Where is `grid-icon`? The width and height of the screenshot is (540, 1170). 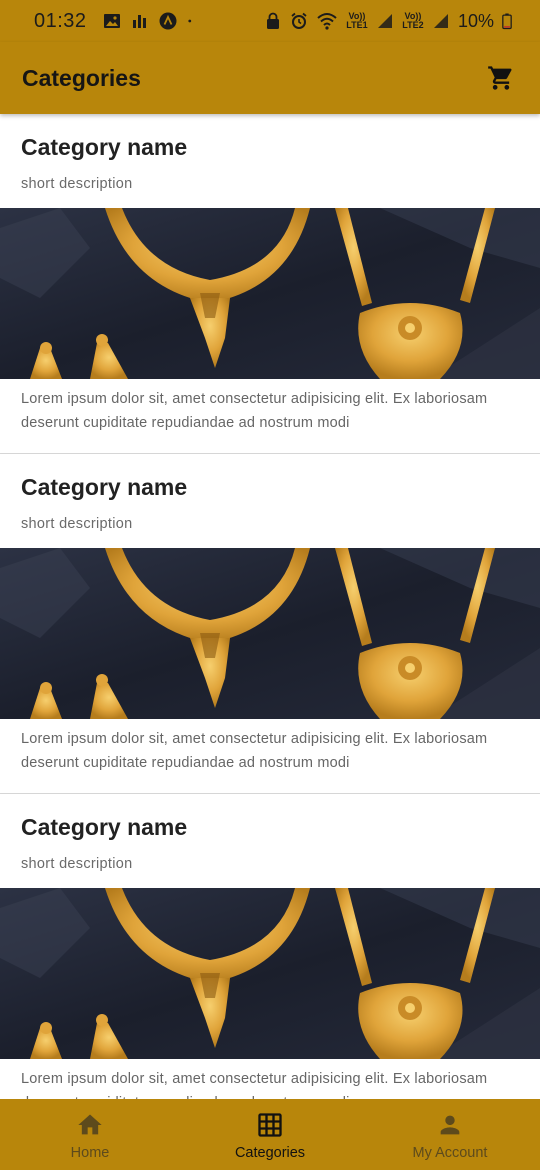
grid-icon is located at coordinates (270, 1124).